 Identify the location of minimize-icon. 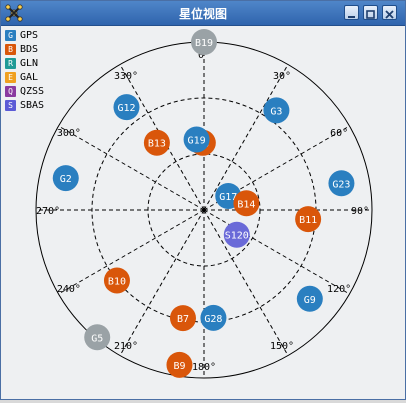
(351, 17).